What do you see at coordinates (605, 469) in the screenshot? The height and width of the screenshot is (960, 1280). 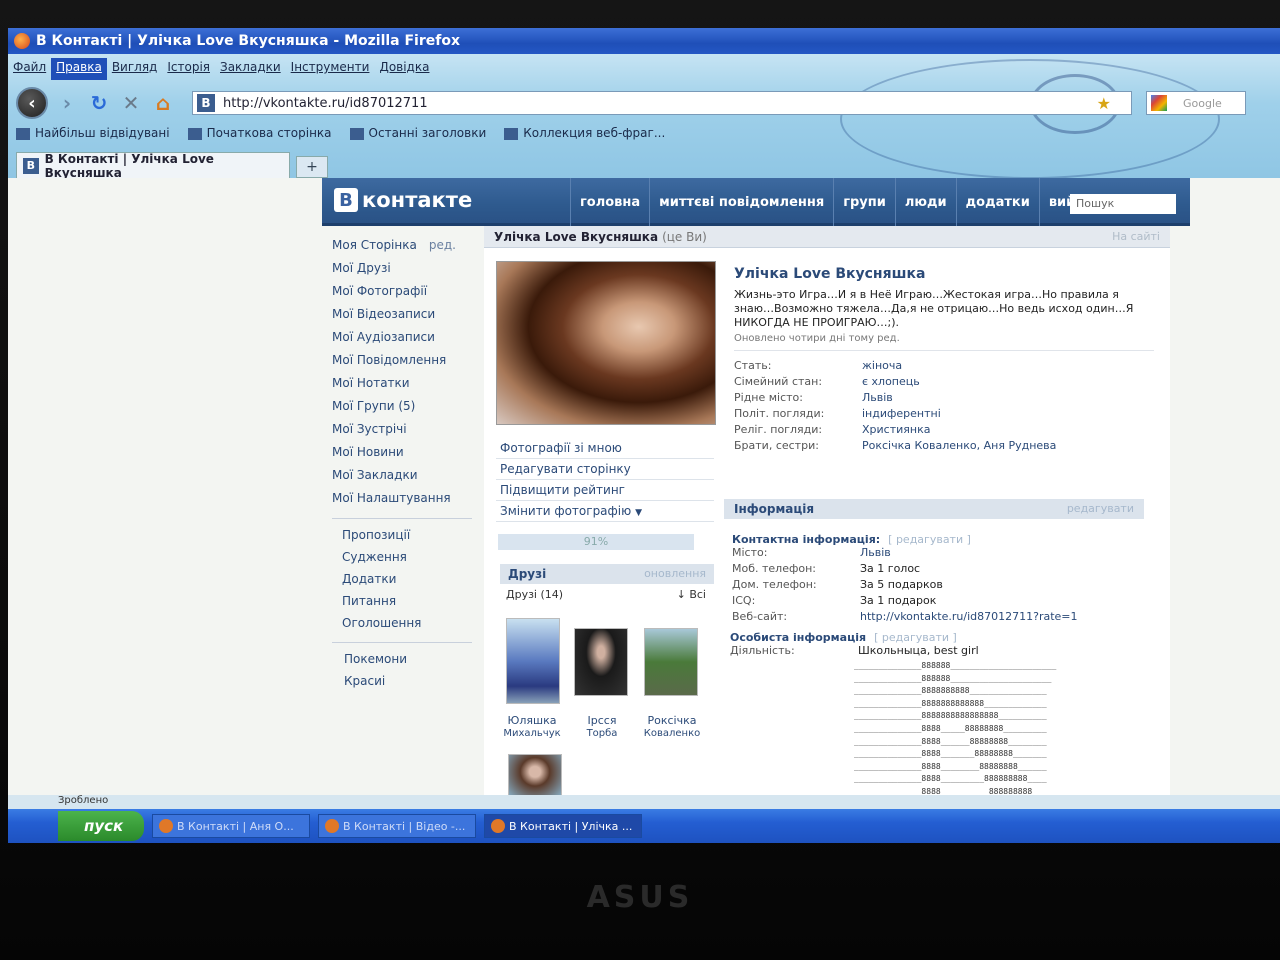 I see `edit-page-link: Редагувати сторінку` at bounding box center [605, 469].